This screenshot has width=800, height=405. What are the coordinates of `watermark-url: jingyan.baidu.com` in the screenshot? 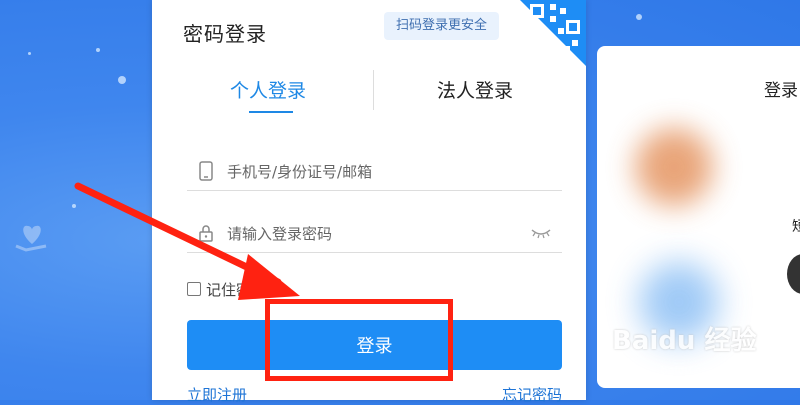 It's located at (668, 370).